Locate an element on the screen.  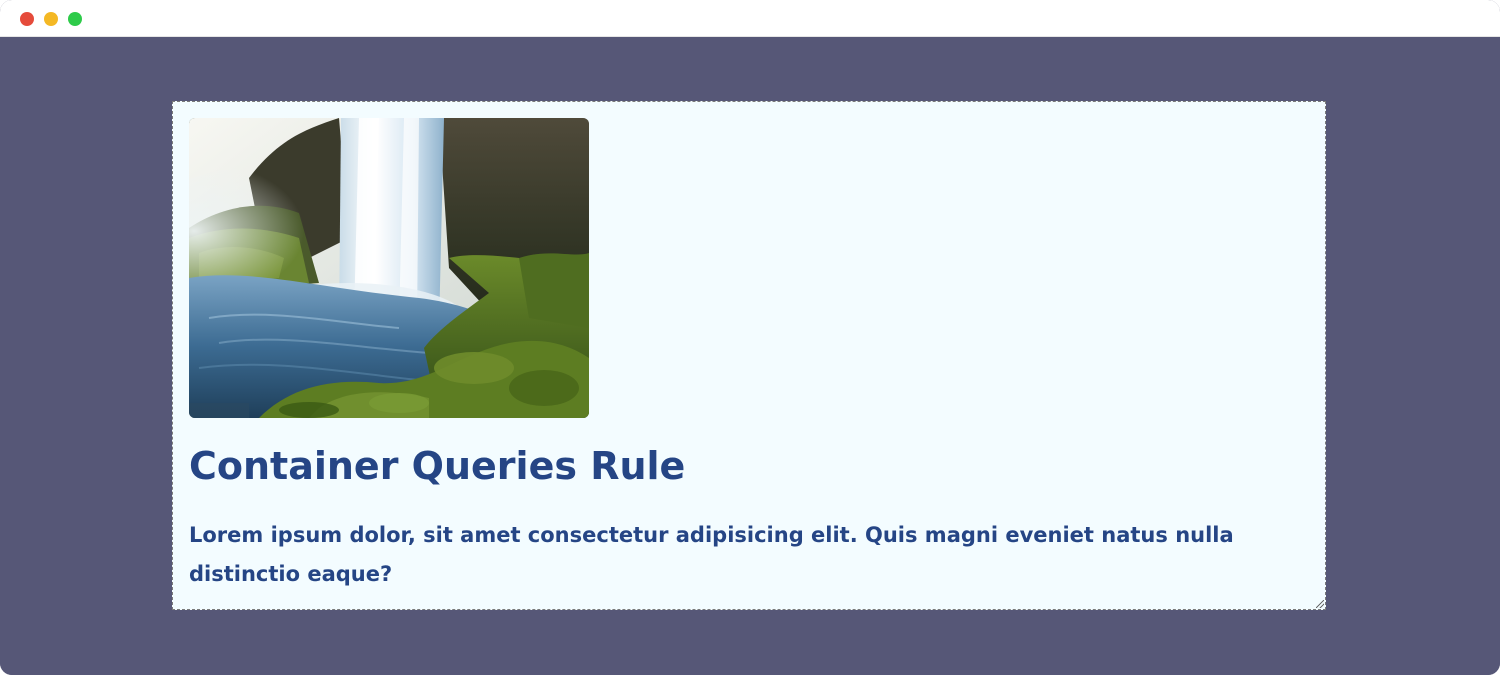
card-title: Container Queries Rule is located at coordinates (437, 466).